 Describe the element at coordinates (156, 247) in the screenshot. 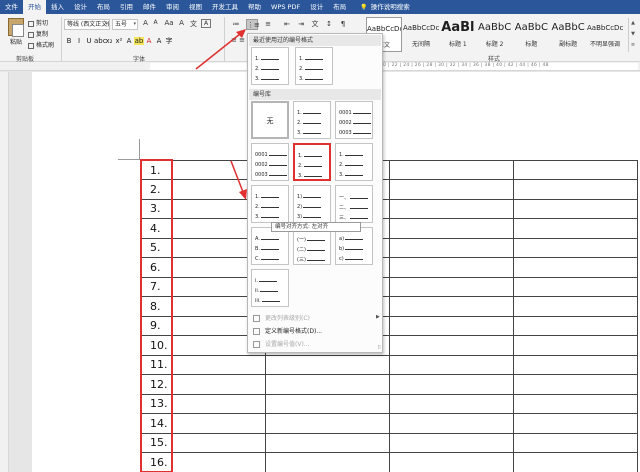

I see `table-number-cell: 5.` at that location.